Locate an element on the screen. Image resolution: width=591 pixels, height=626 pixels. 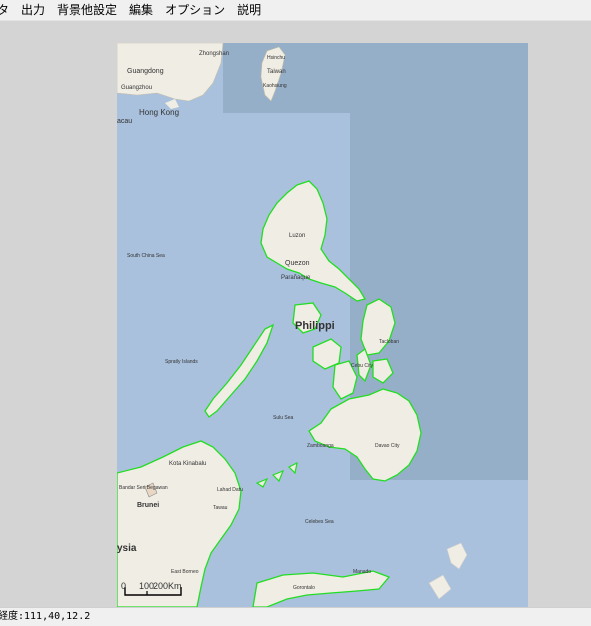
label-quezon: Quezon is located at coordinates (297, 263).